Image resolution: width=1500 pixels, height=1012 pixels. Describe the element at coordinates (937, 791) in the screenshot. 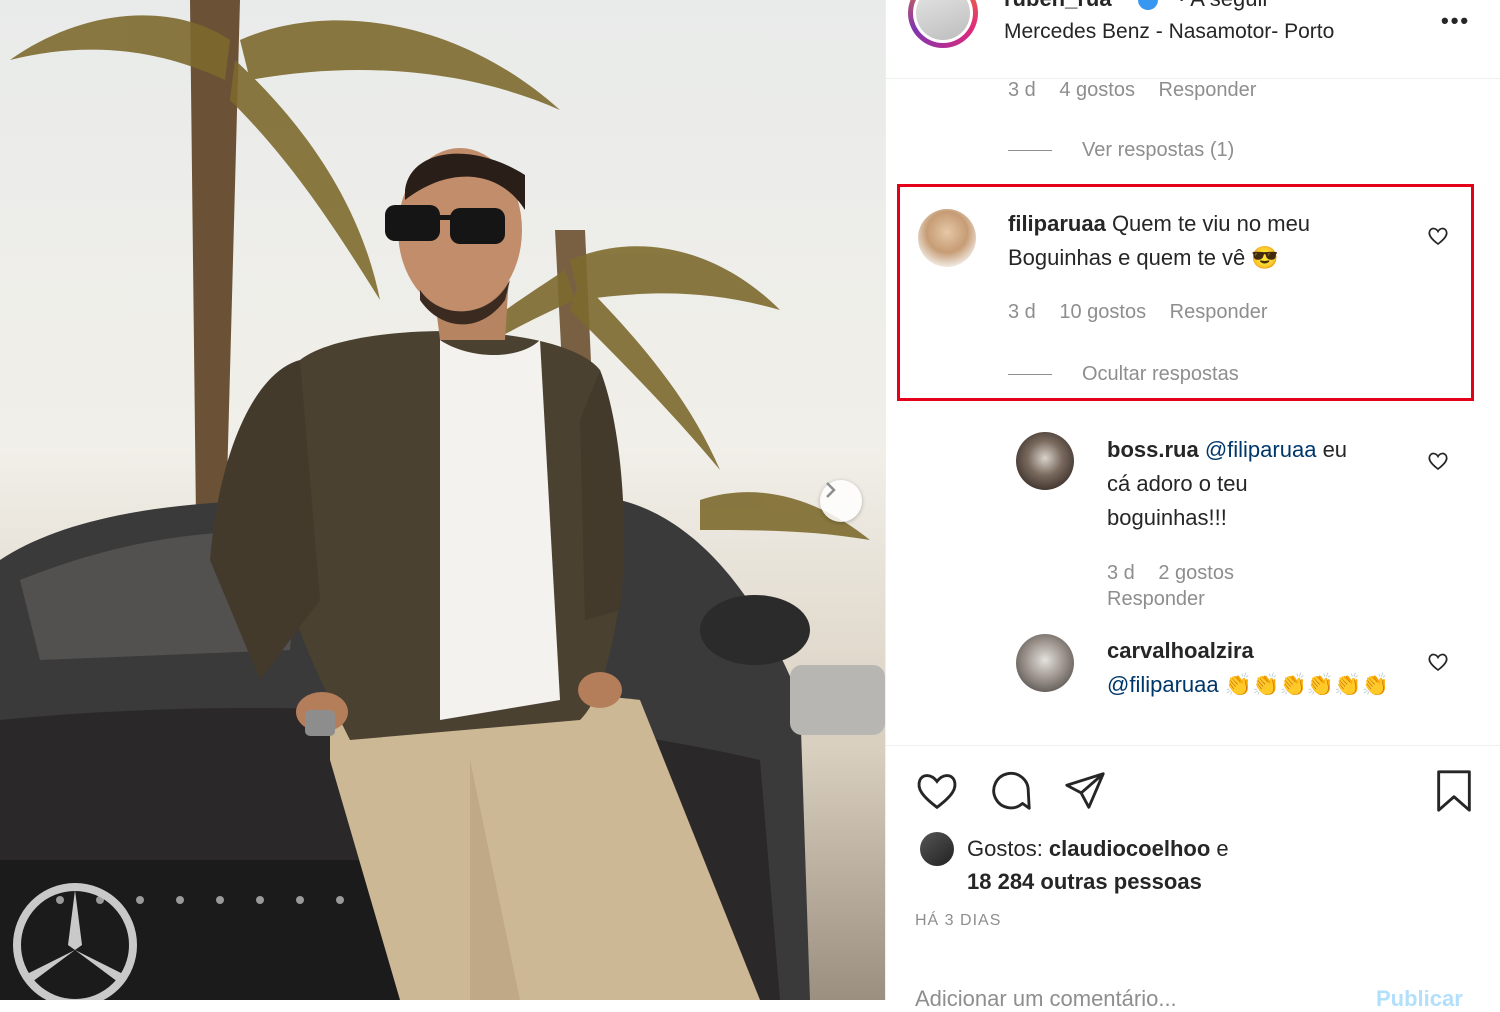

I see `like-heart-icon` at that location.